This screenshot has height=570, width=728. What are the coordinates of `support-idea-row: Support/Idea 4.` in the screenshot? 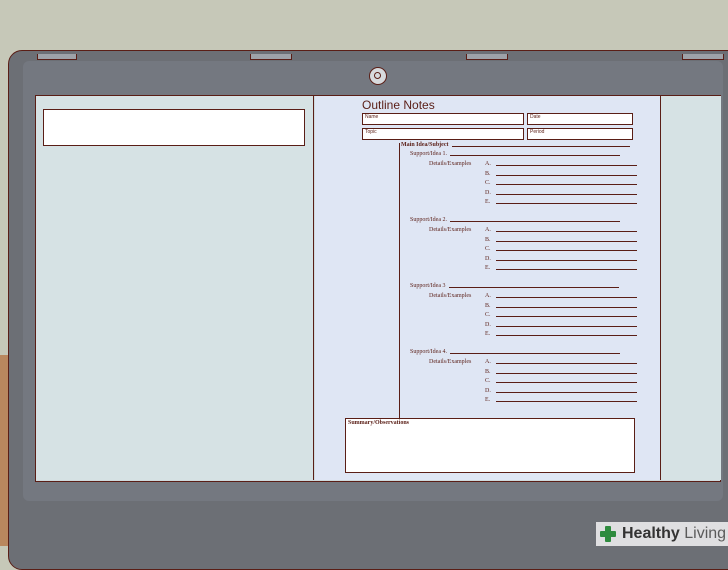 It's located at (515, 352).